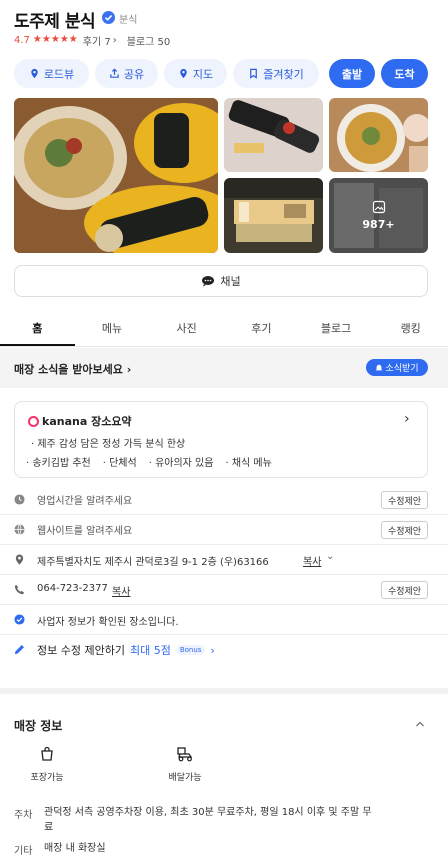  I want to click on pencil-icon, so click(19, 650).